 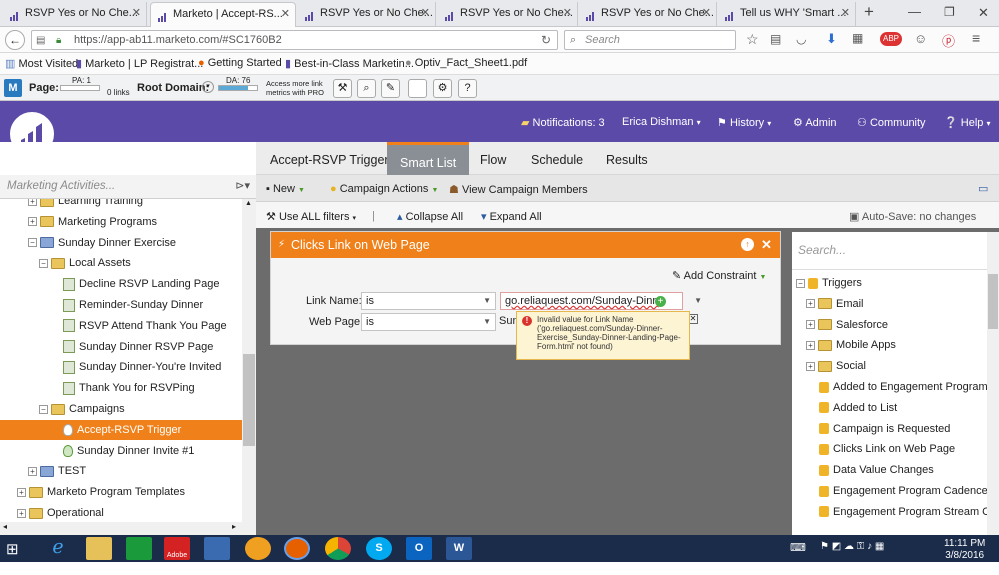 I want to click on tree-item: + Operational, so click(x=121, y=512).